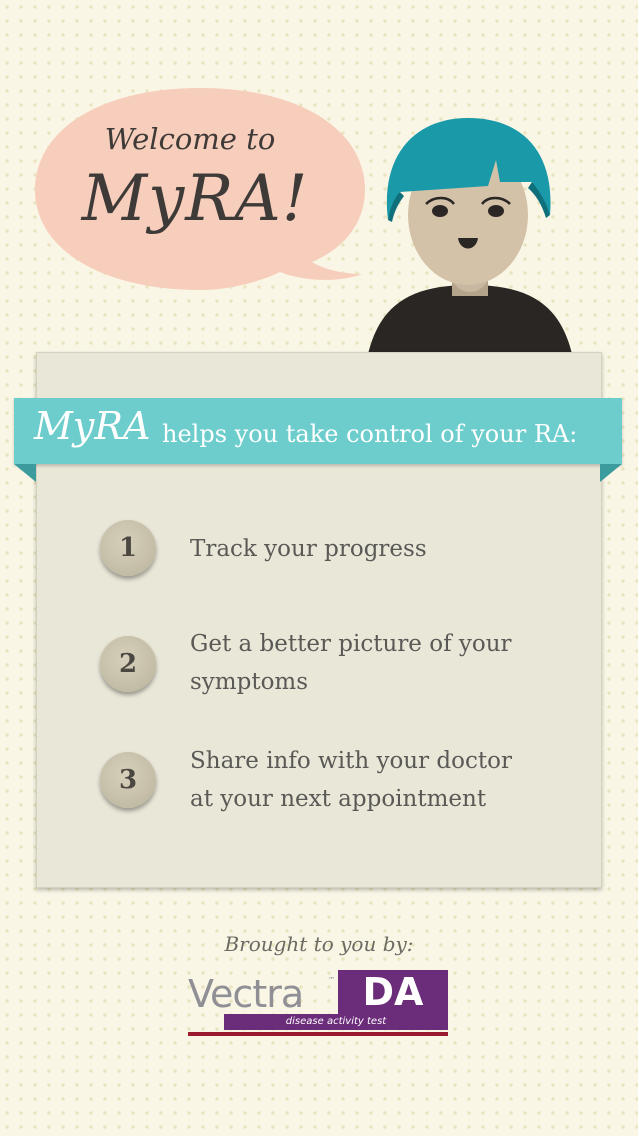 Image resolution: width=638 pixels, height=1136 pixels. Describe the element at coordinates (25, 473) in the screenshot. I see `ribbon-fold-left` at that location.